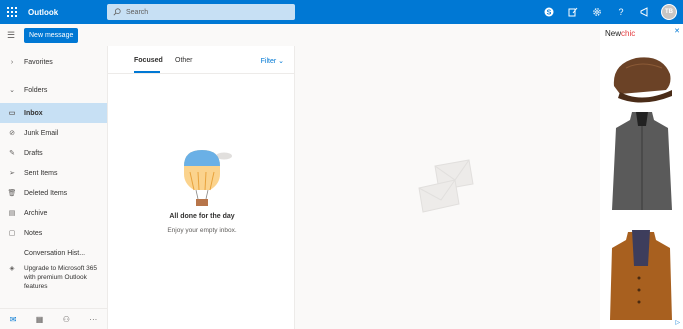  What do you see at coordinates (41, 173) in the screenshot?
I see `sidebar-item-label: Sent Items` at bounding box center [41, 173].